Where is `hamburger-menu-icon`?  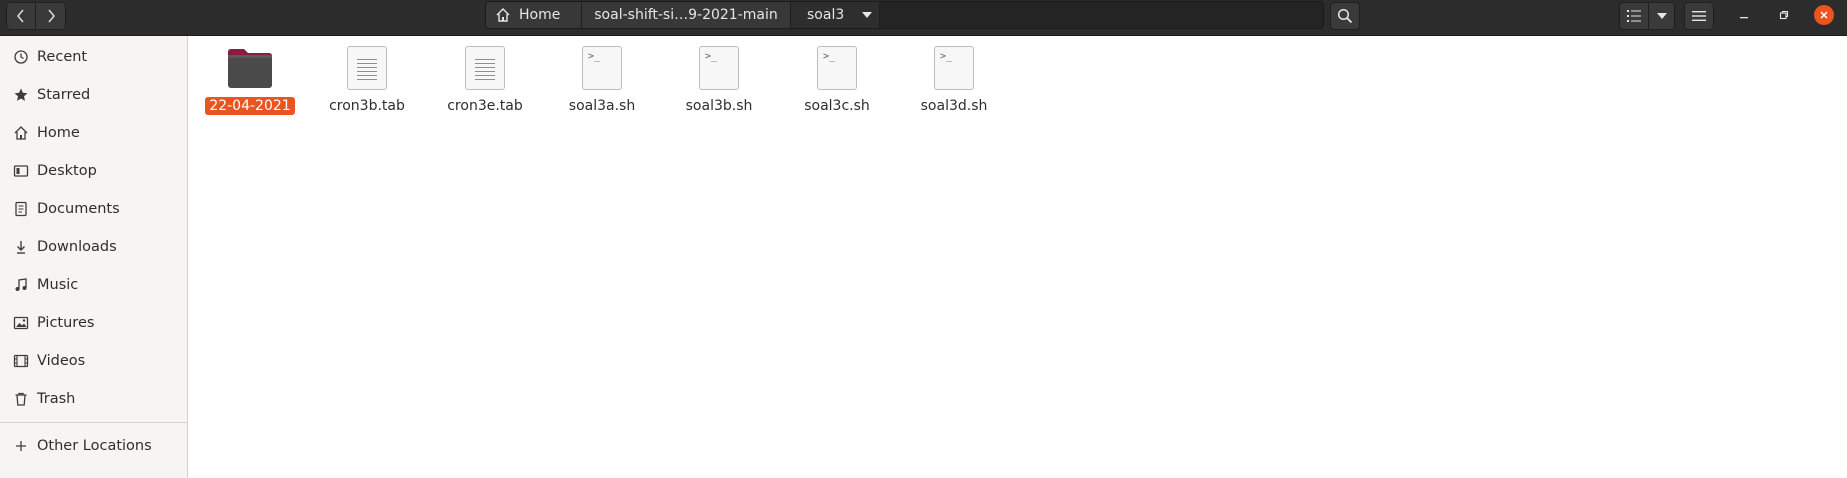 hamburger-menu-icon is located at coordinates (1699, 16).